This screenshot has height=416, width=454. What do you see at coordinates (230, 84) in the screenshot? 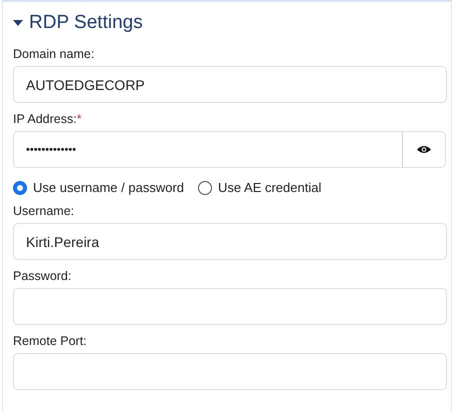
I see `input-field: AUTOEDGECORP` at bounding box center [230, 84].